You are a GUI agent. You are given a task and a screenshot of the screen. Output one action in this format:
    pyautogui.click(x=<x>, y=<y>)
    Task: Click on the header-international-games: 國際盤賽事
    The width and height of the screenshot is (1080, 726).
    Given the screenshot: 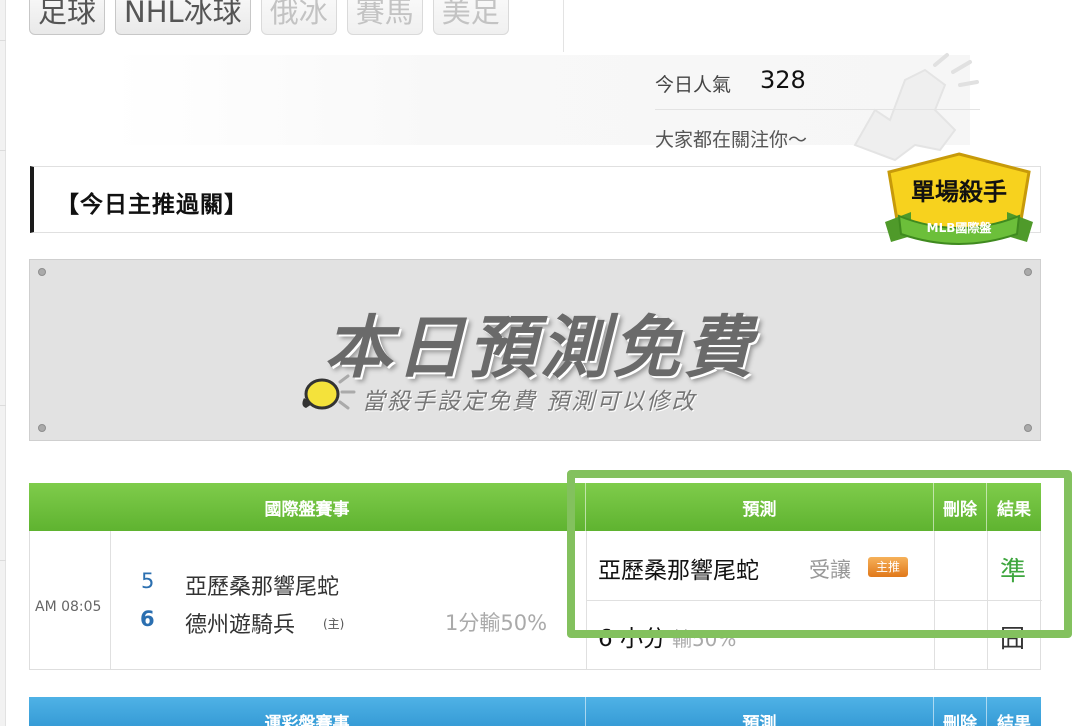 What is the action you would take?
    pyautogui.click(x=307, y=509)
    